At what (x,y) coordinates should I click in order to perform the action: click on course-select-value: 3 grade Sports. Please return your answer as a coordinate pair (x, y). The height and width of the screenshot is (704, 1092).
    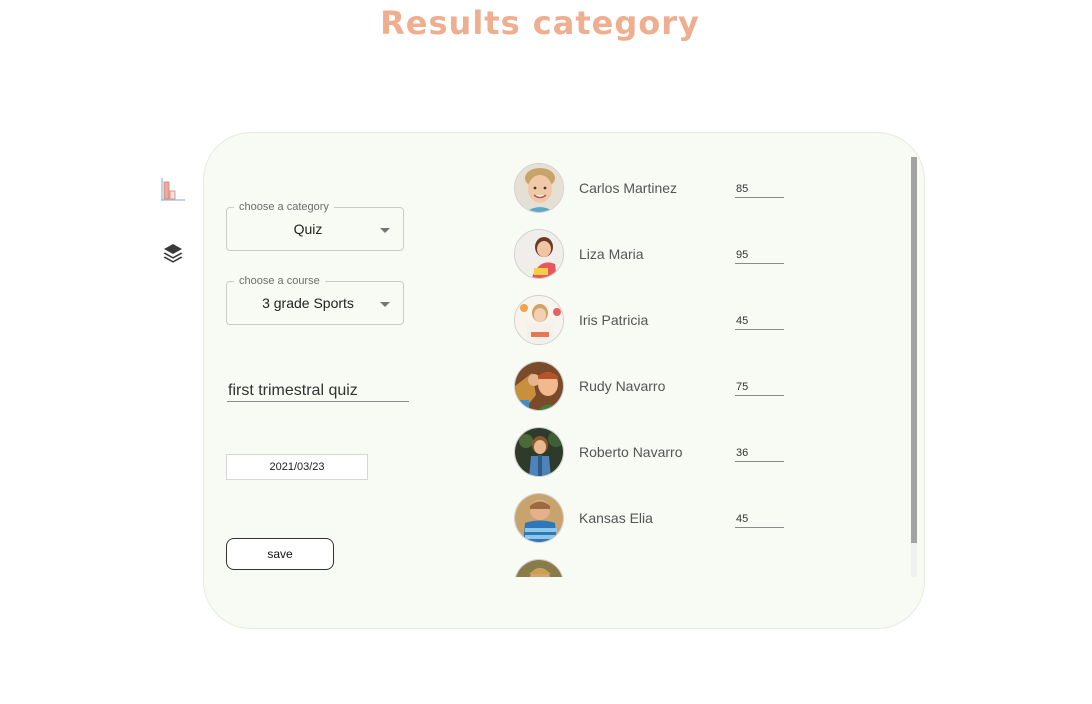
    Looking at the image, I should click on (308, 303).